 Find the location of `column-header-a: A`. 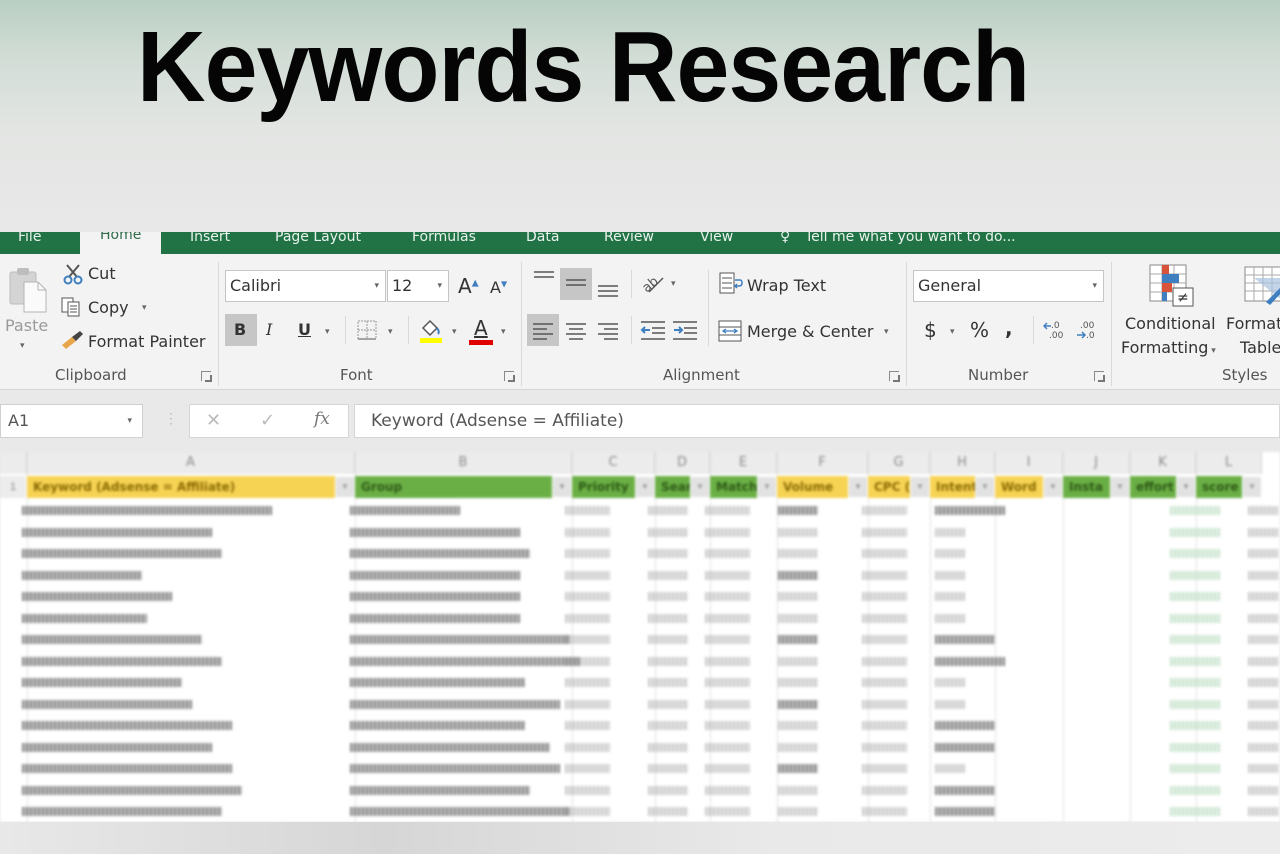

column-header-a: A is located at coordinates (191, 463).